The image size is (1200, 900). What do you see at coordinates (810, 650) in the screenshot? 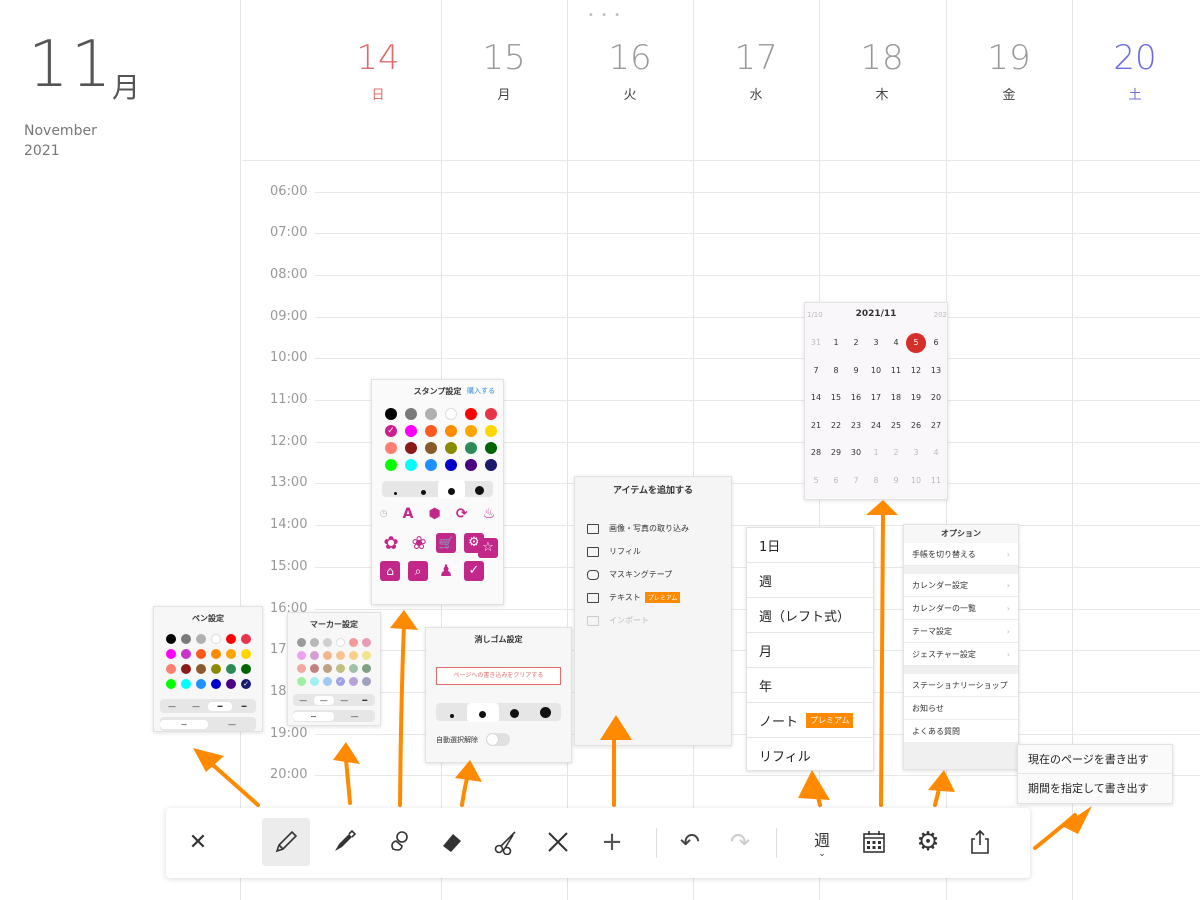
I see `view-month: 月` at bounding box center [810, 650].